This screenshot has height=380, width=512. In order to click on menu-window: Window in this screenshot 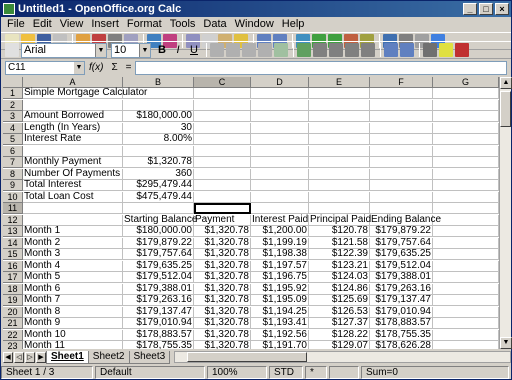, I will do `click(254, 24)`.